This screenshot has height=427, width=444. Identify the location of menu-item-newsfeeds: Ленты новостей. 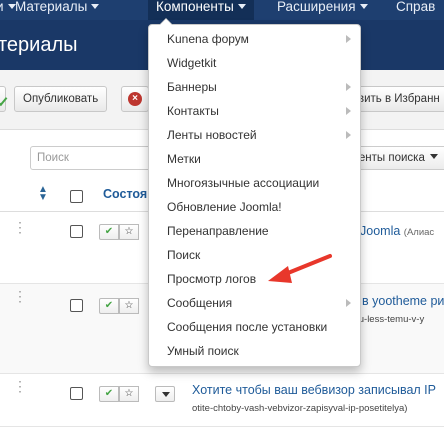
(254, 135).